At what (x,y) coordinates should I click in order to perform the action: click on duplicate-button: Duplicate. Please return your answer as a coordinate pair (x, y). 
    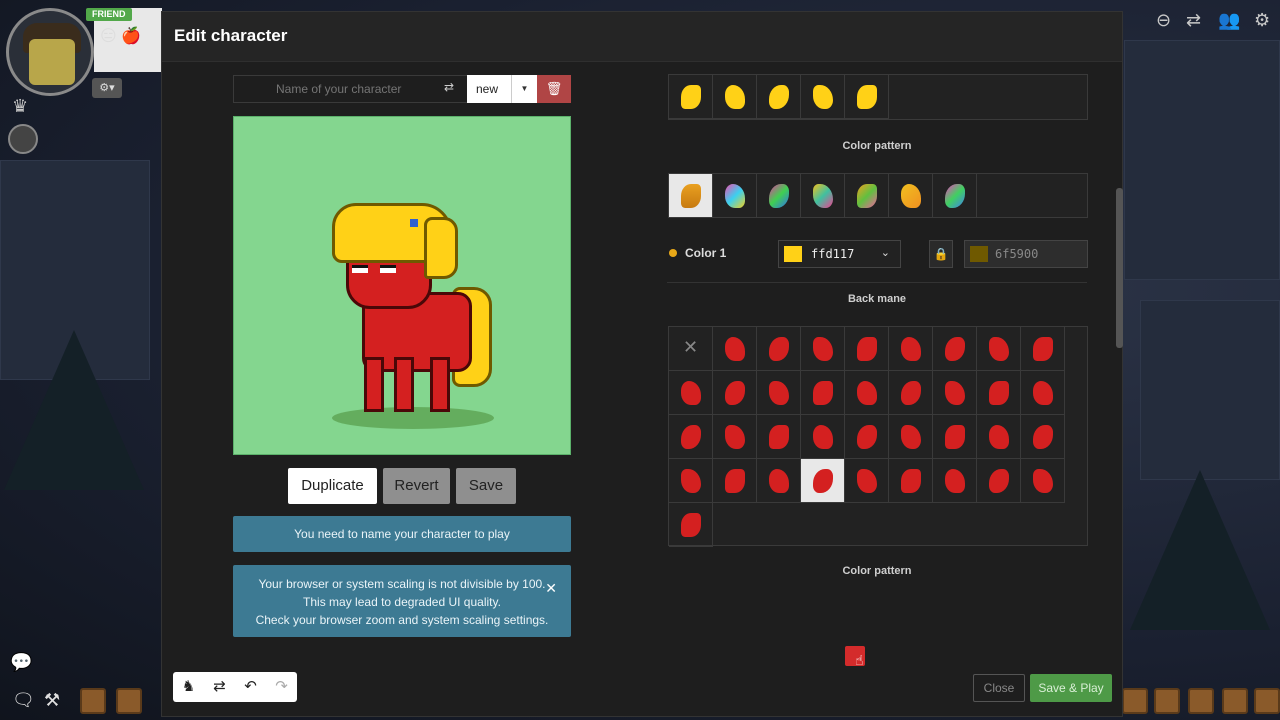
    Looking at the image, I should click on (332, 486).